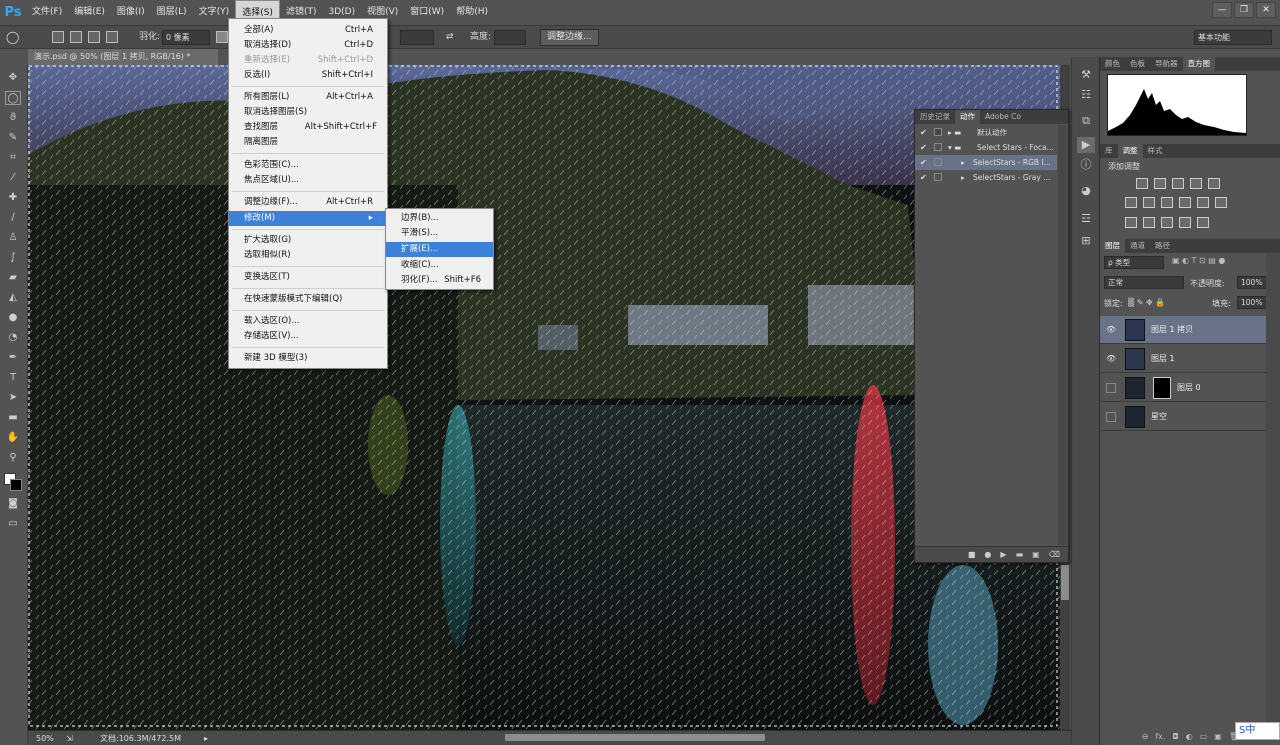 The width and height of the screenshot is (1280, 745). I want to click on info-icon: ⓘ, so click(1086, 165).